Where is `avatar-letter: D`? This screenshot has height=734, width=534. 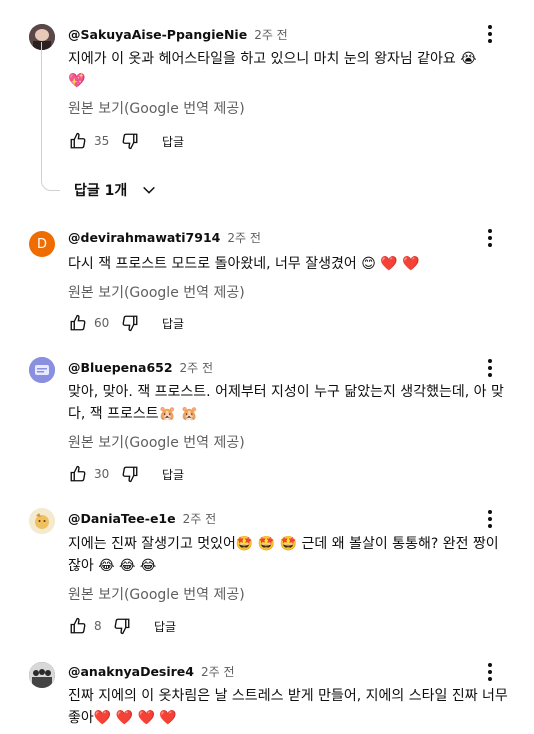
avatar-letter: D is located at coordinates (41, 244).